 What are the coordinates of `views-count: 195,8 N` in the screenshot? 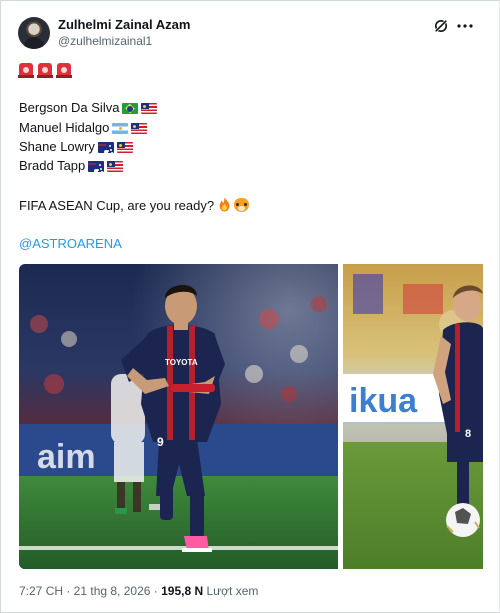 It's located at (182, 591).